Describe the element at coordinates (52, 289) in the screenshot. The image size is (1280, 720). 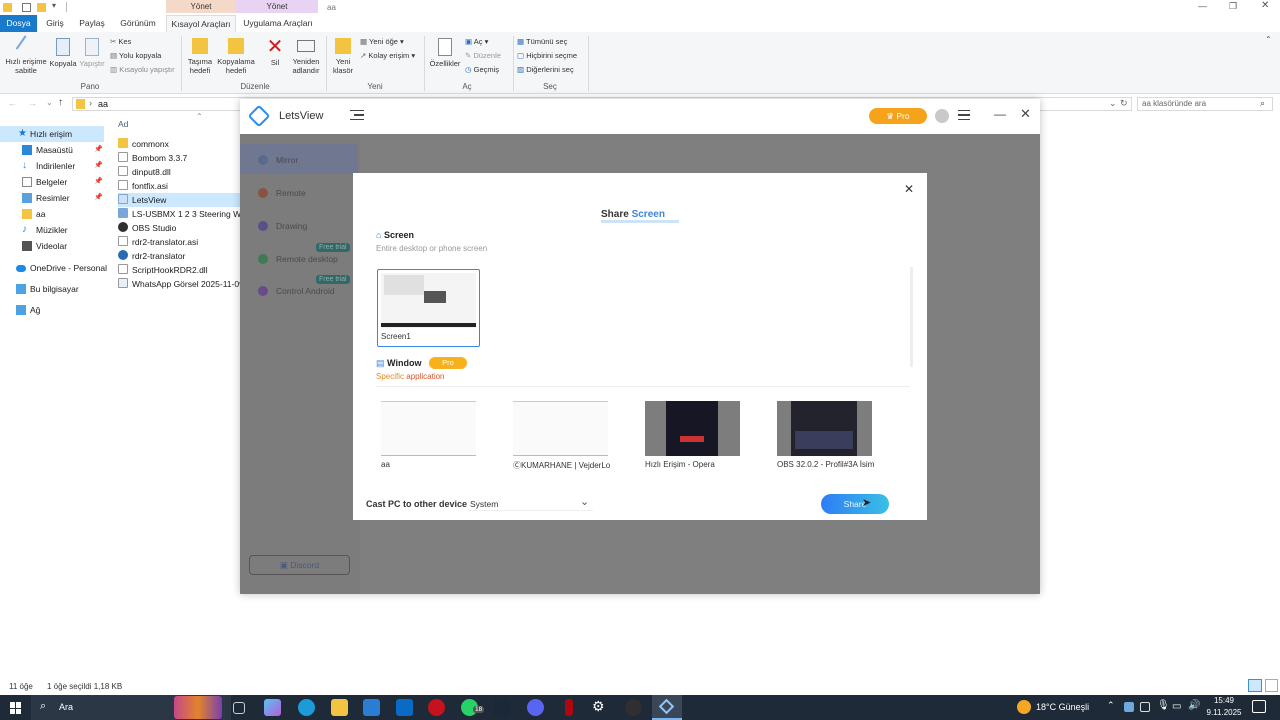
I see `nav-item-this-pc: Bu bilgisayar` at that location.